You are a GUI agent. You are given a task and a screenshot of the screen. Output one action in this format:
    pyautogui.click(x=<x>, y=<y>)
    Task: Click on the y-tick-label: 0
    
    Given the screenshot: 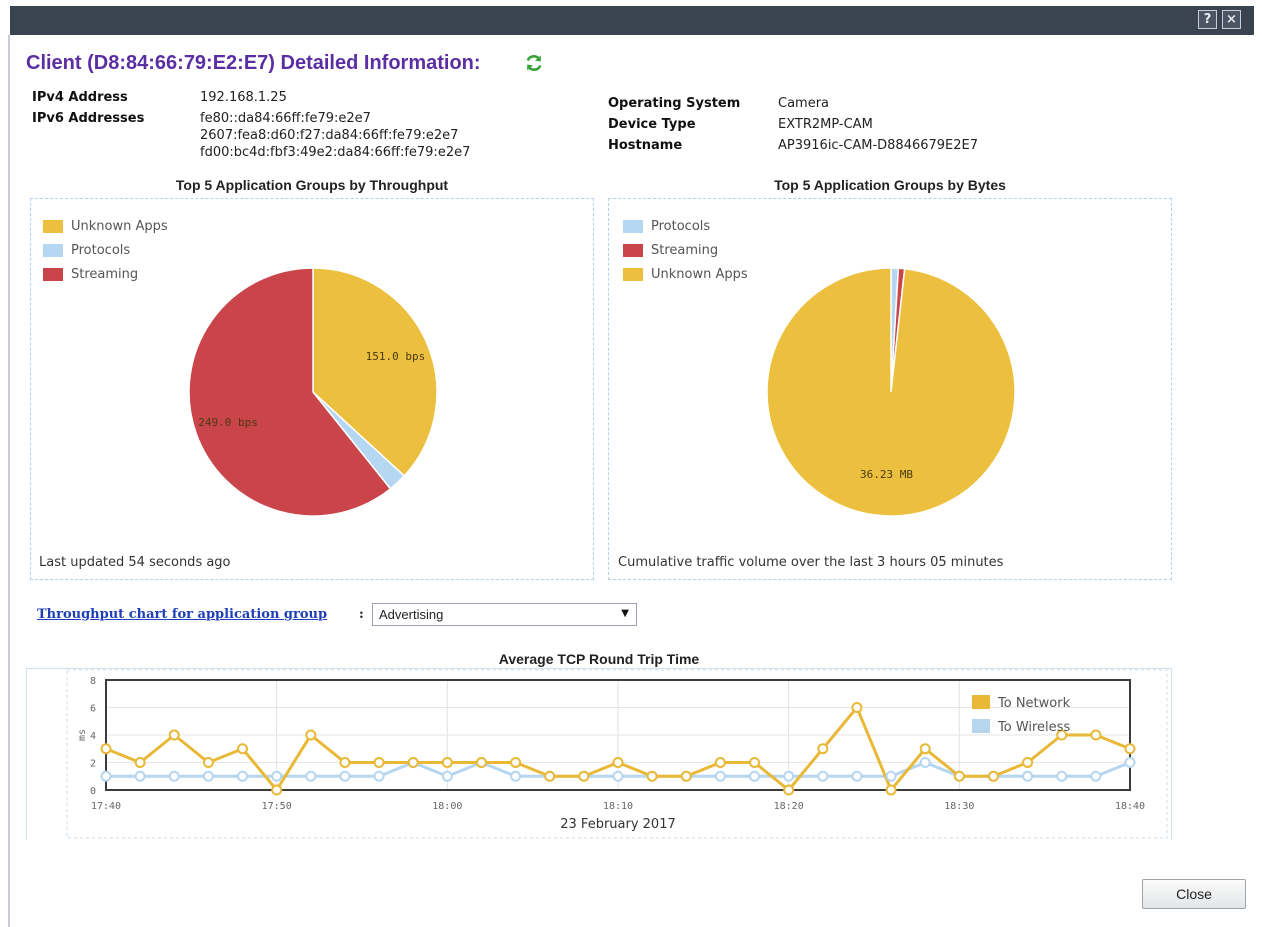 What is the action you would take?
    pyautogui.click(x=93, y=791)
    